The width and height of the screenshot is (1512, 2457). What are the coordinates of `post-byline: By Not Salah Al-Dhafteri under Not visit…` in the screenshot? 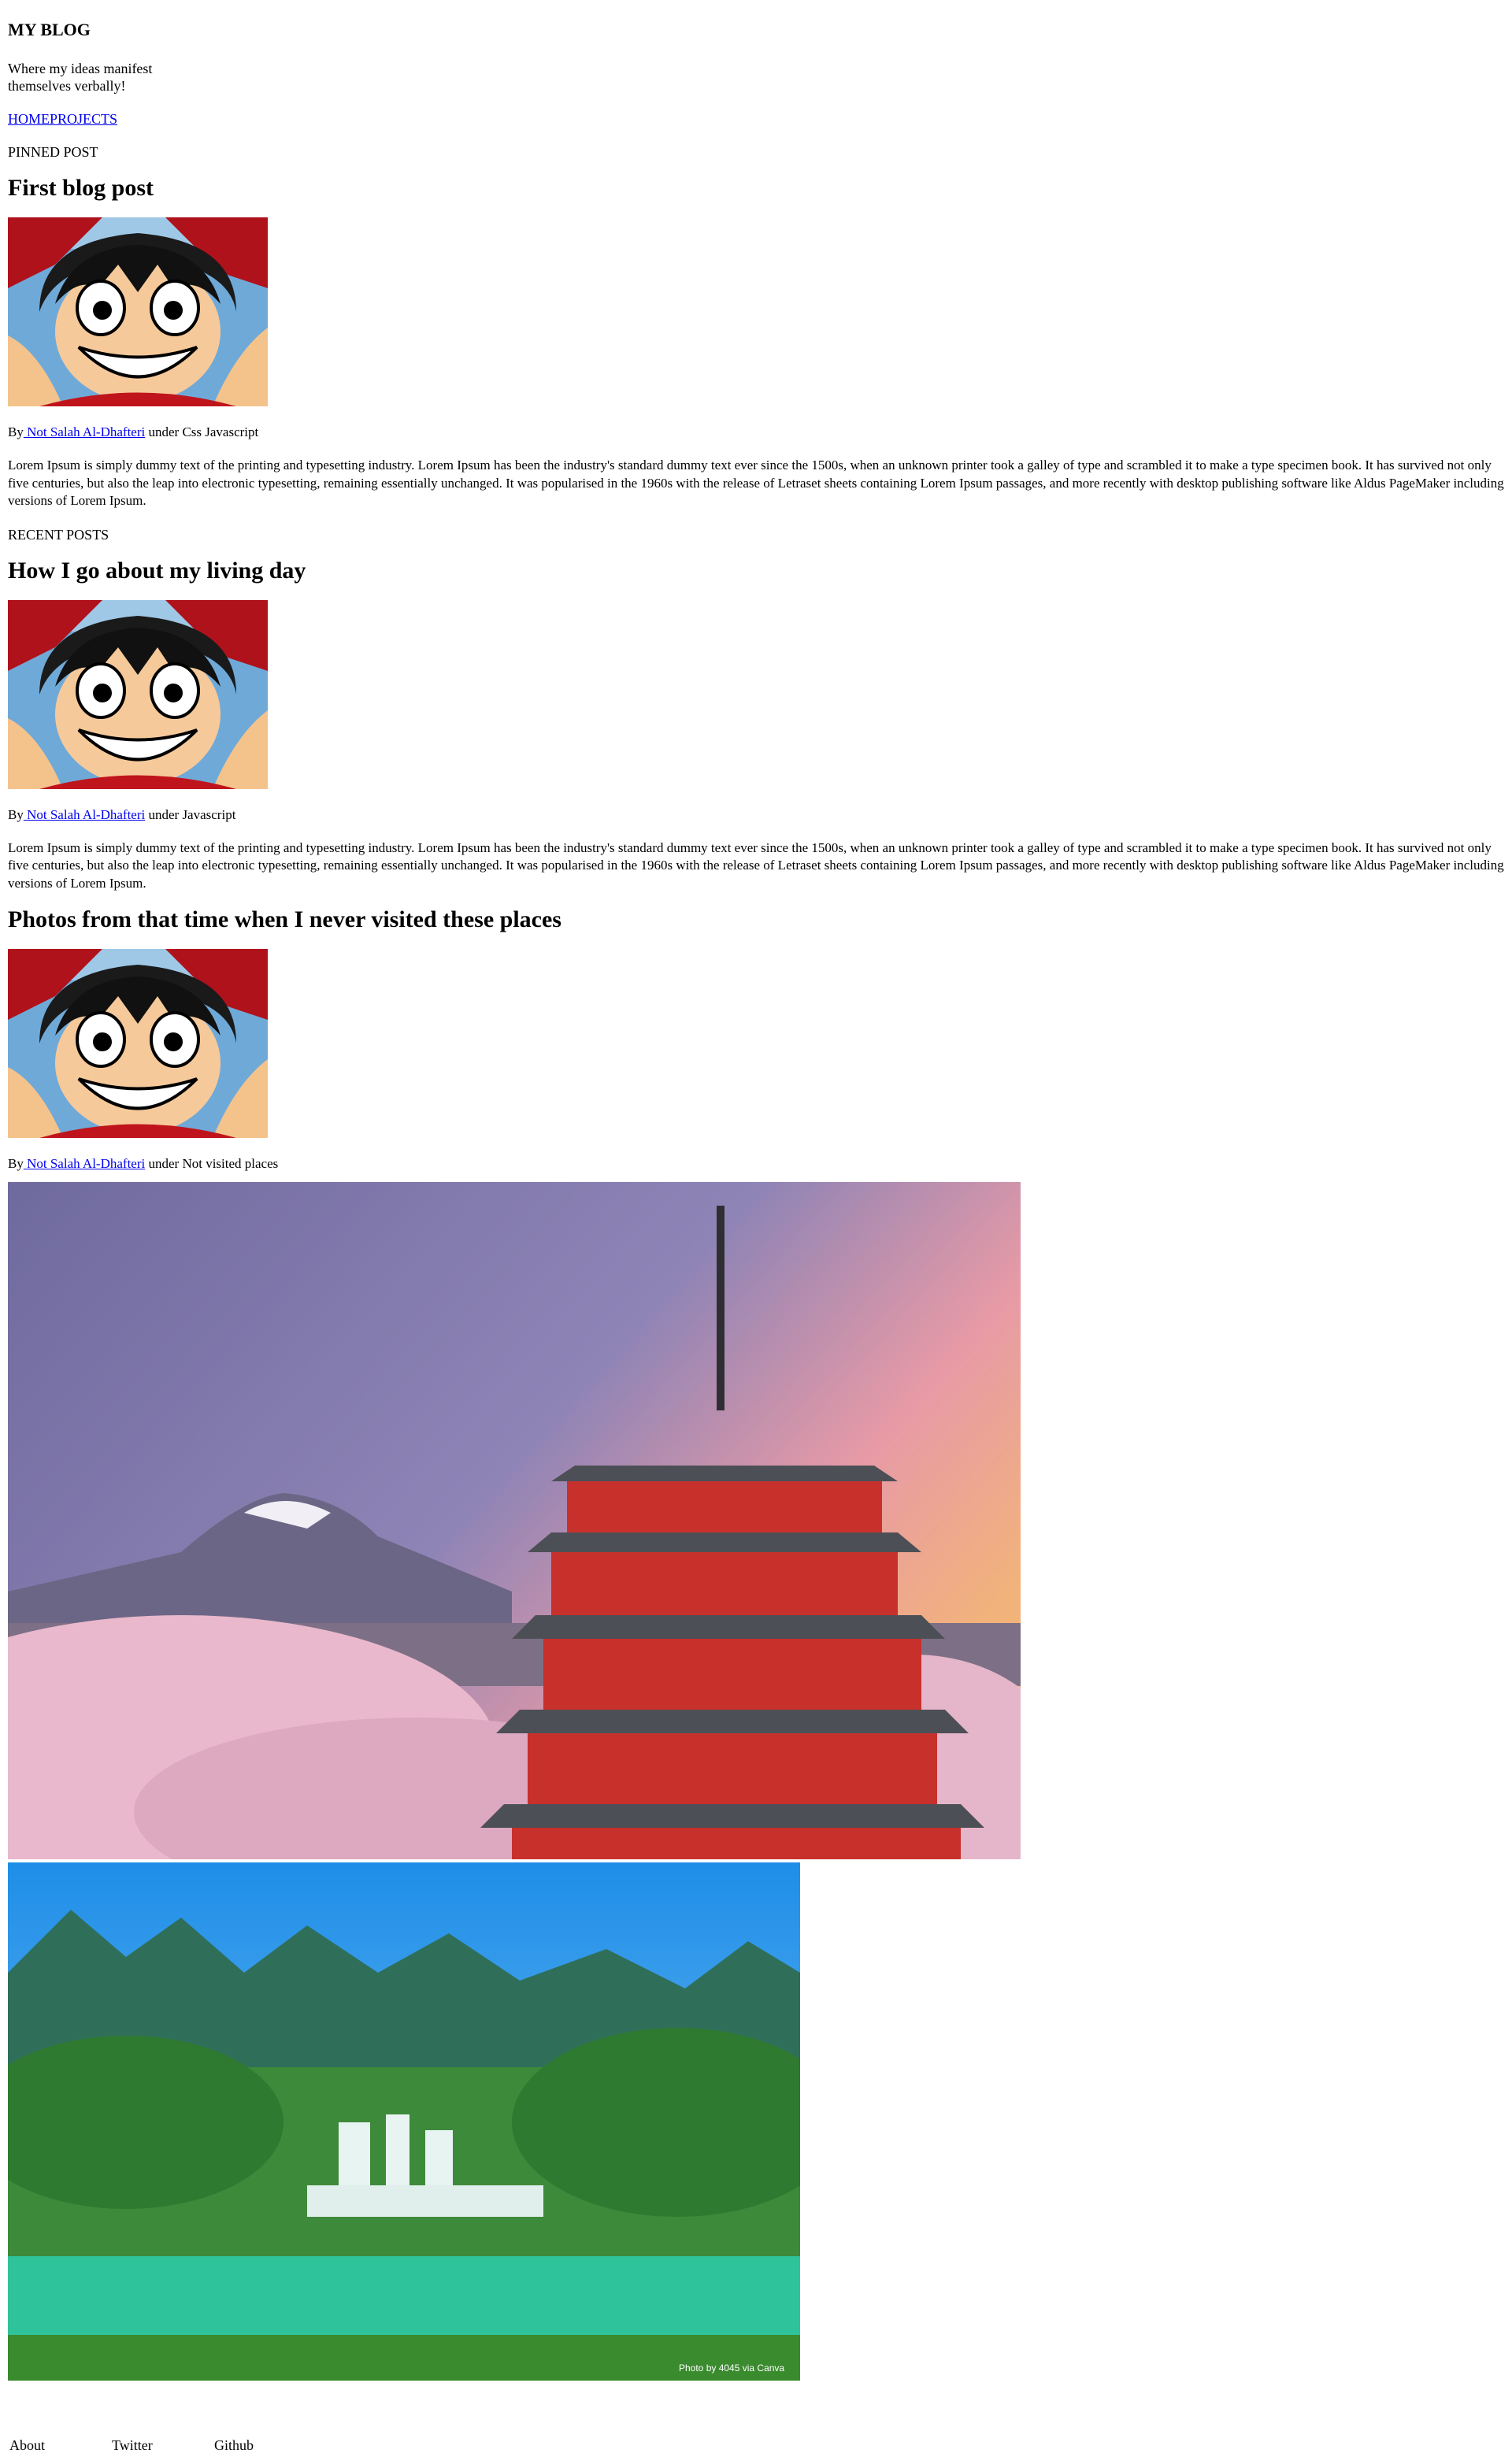 It's located at (756, 1164).